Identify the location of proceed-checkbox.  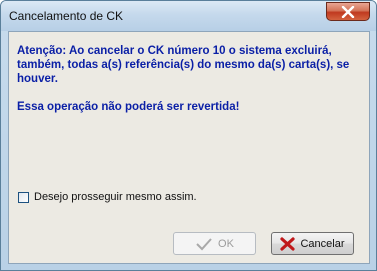
(23, 197).